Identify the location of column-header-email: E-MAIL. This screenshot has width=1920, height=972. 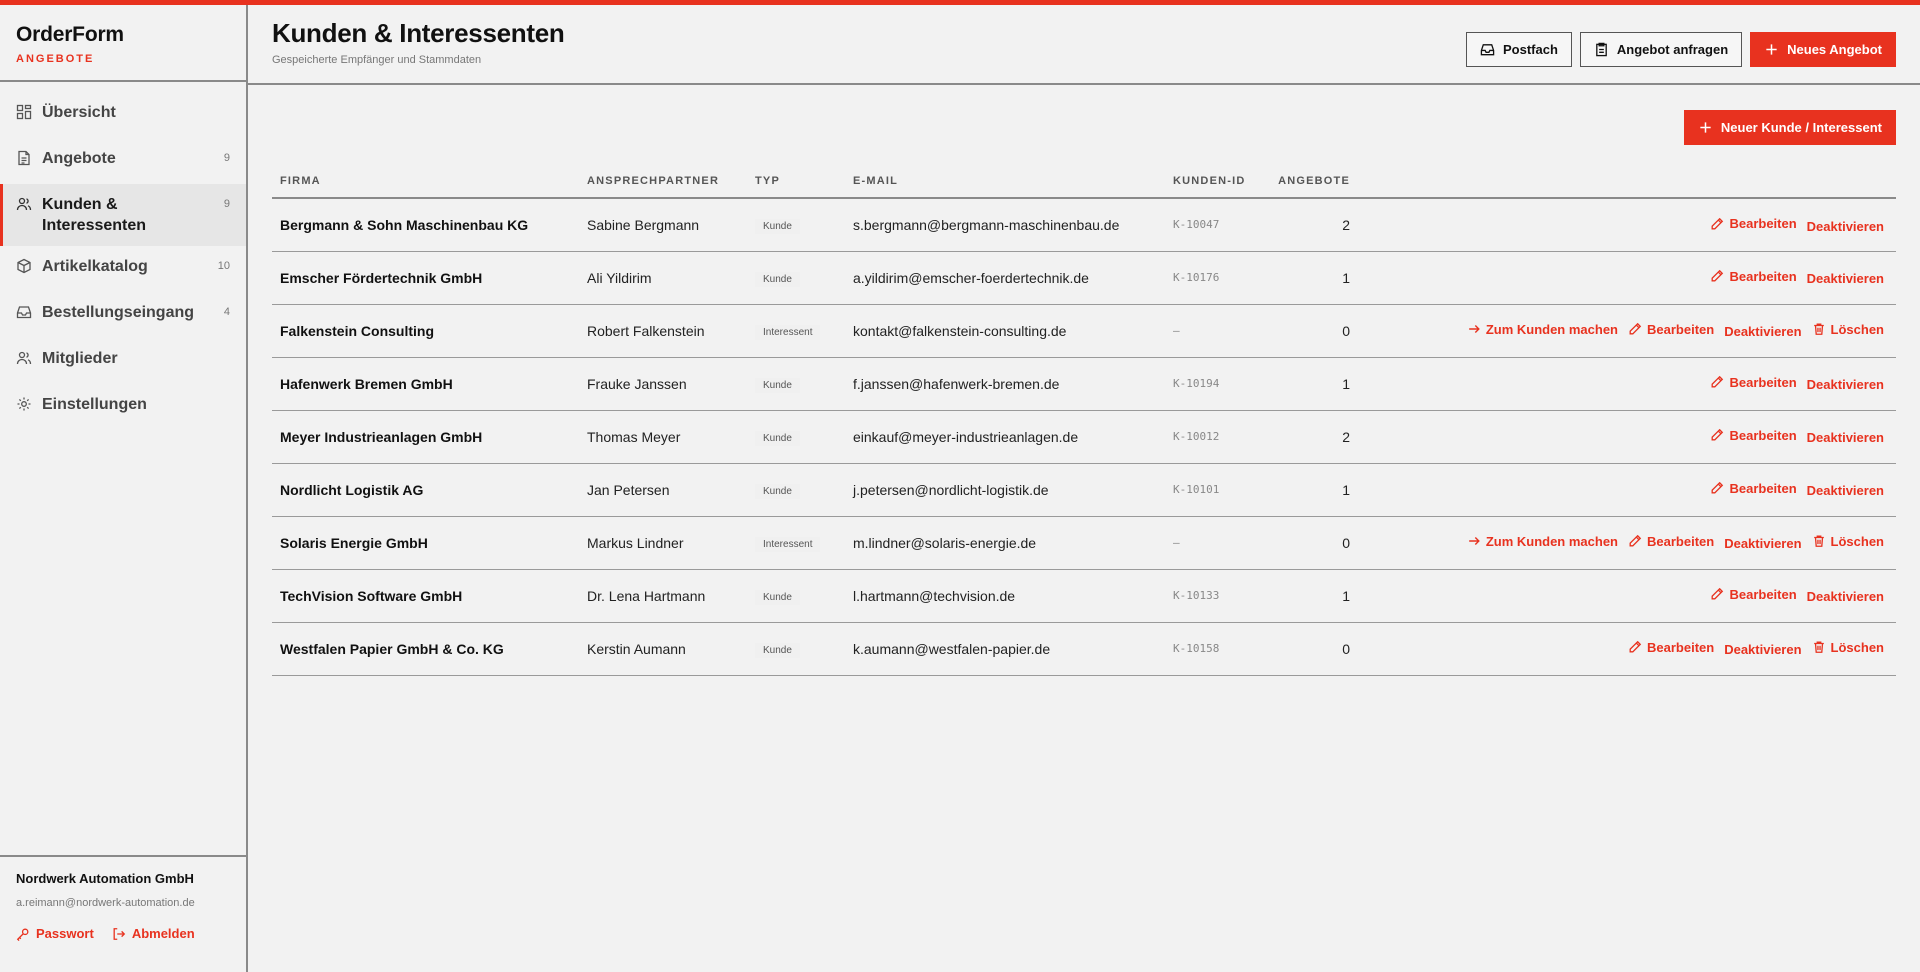
(1005, 182).